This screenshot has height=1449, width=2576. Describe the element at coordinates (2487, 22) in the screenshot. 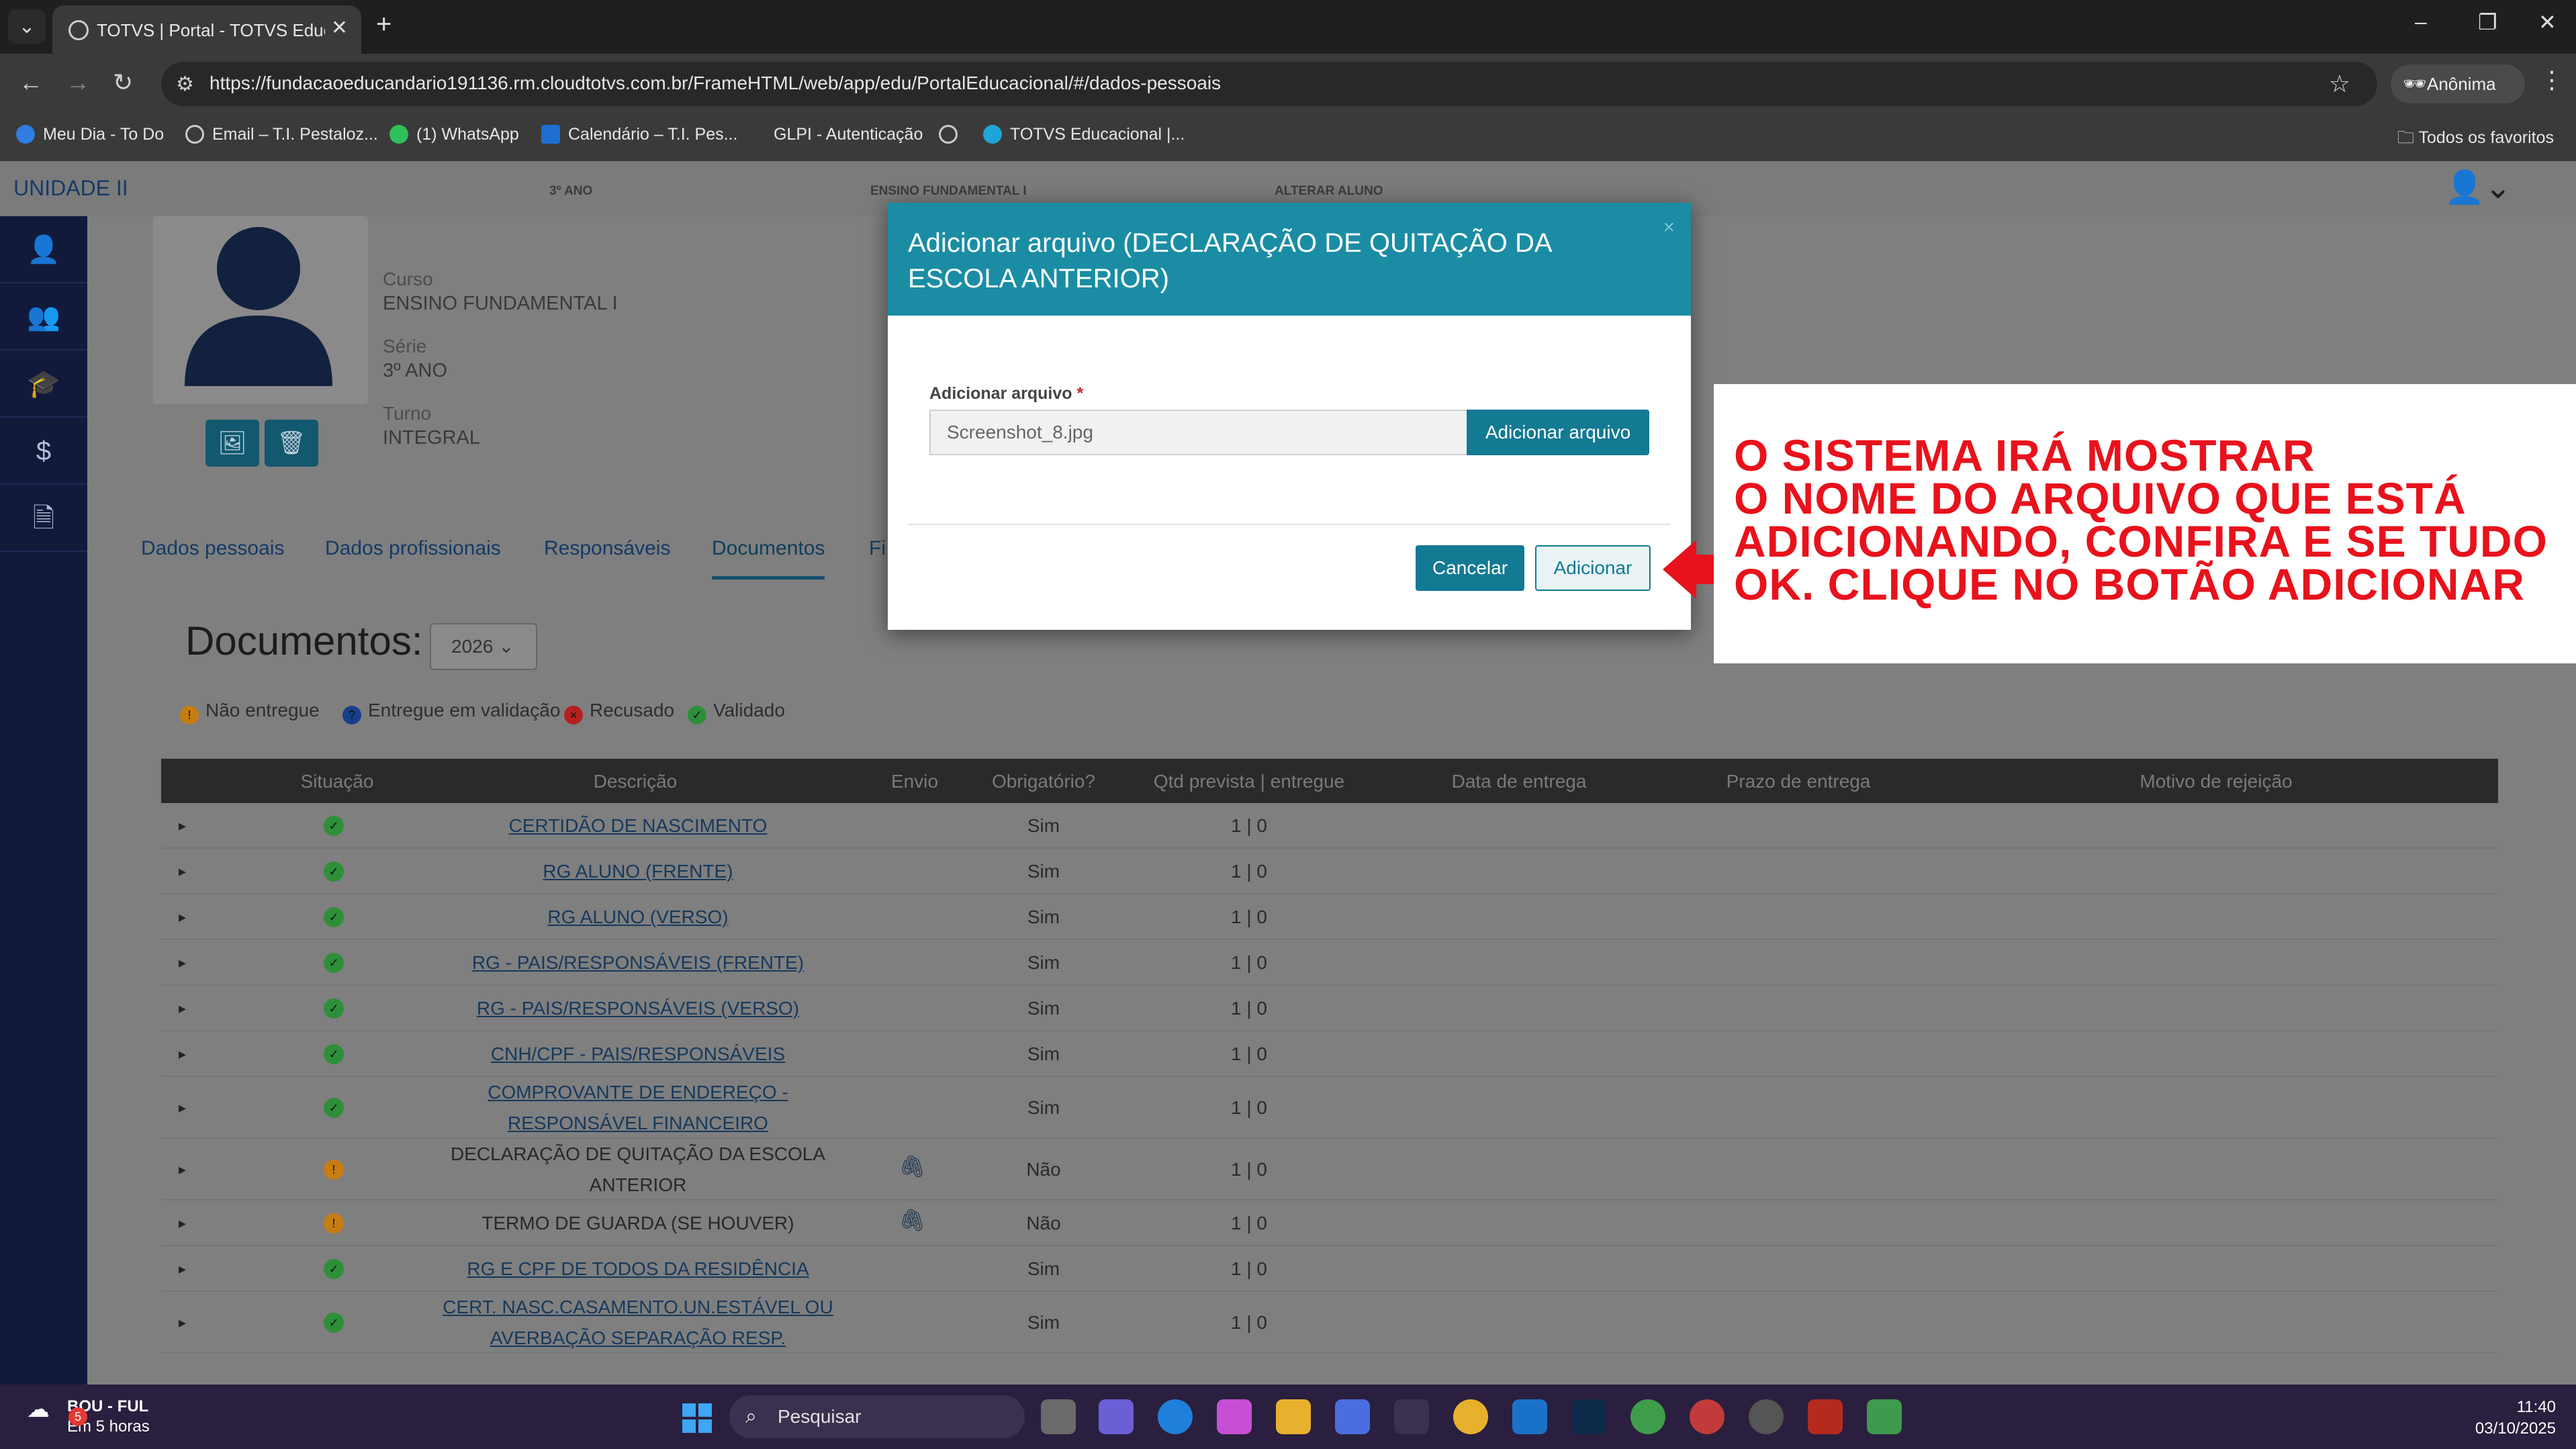

I see `restore-icon: ❐` at that location.